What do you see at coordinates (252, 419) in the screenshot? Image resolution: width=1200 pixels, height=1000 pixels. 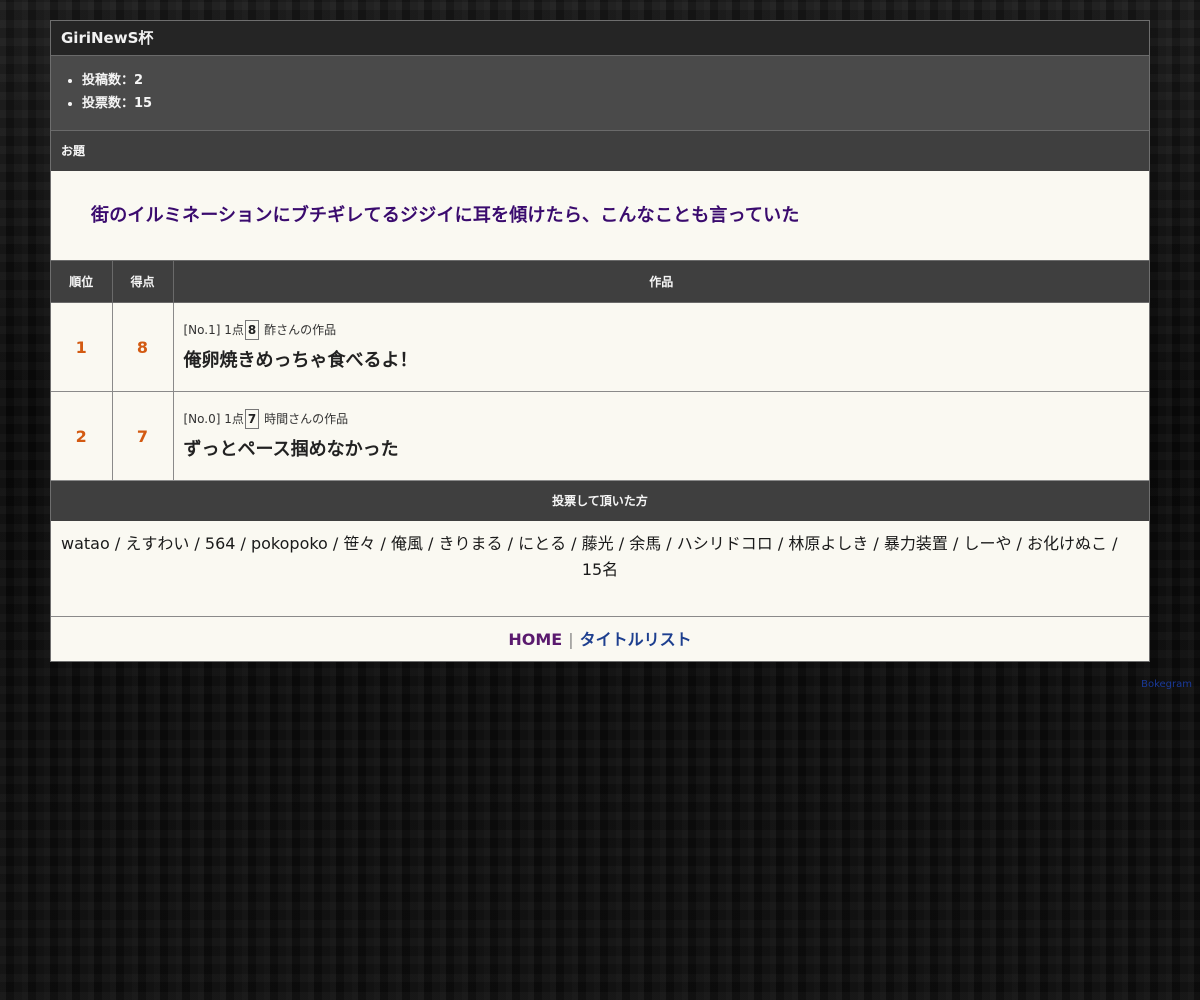 I see `point-value-box: 7` at bounding box center [252, 419].